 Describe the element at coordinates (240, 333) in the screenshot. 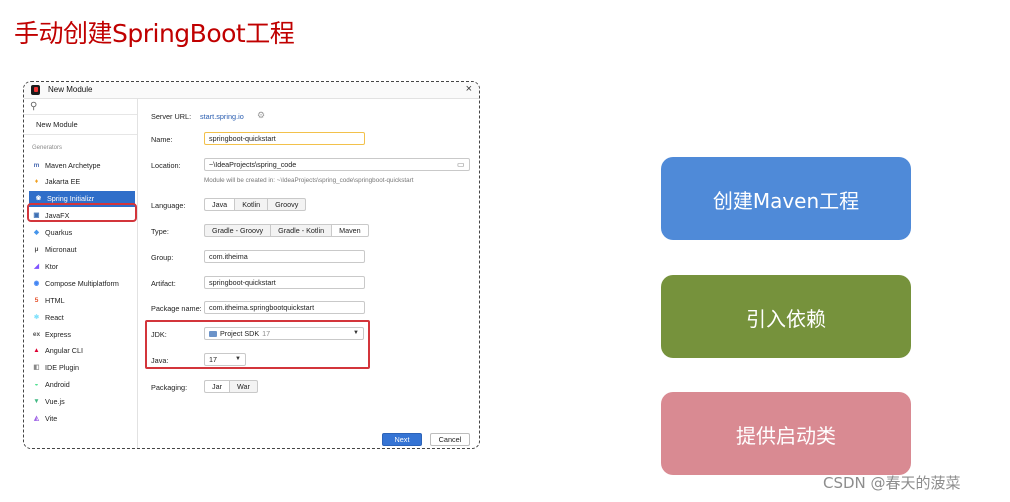

I see `jdk-value: Project SDK` at that location.